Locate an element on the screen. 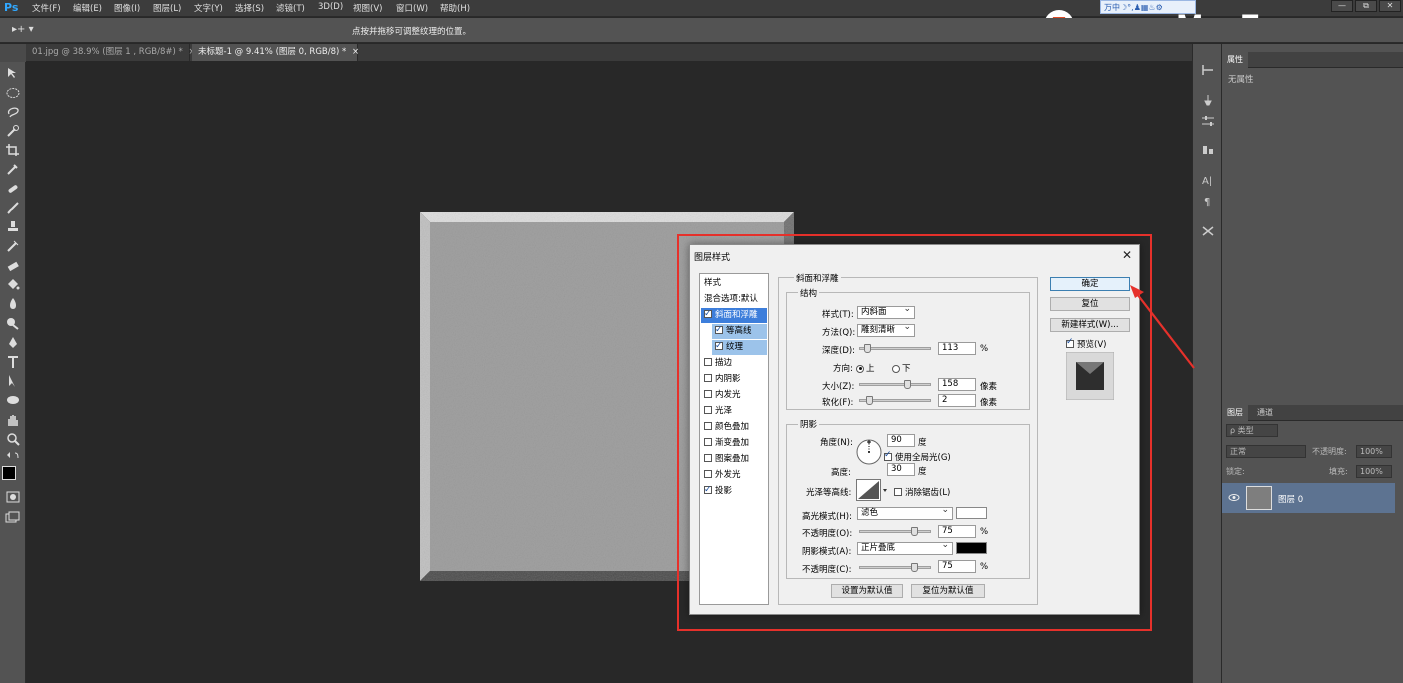 The image size is (1403, 683). reset-button: 复位 is located at coordinates (1090, 304).